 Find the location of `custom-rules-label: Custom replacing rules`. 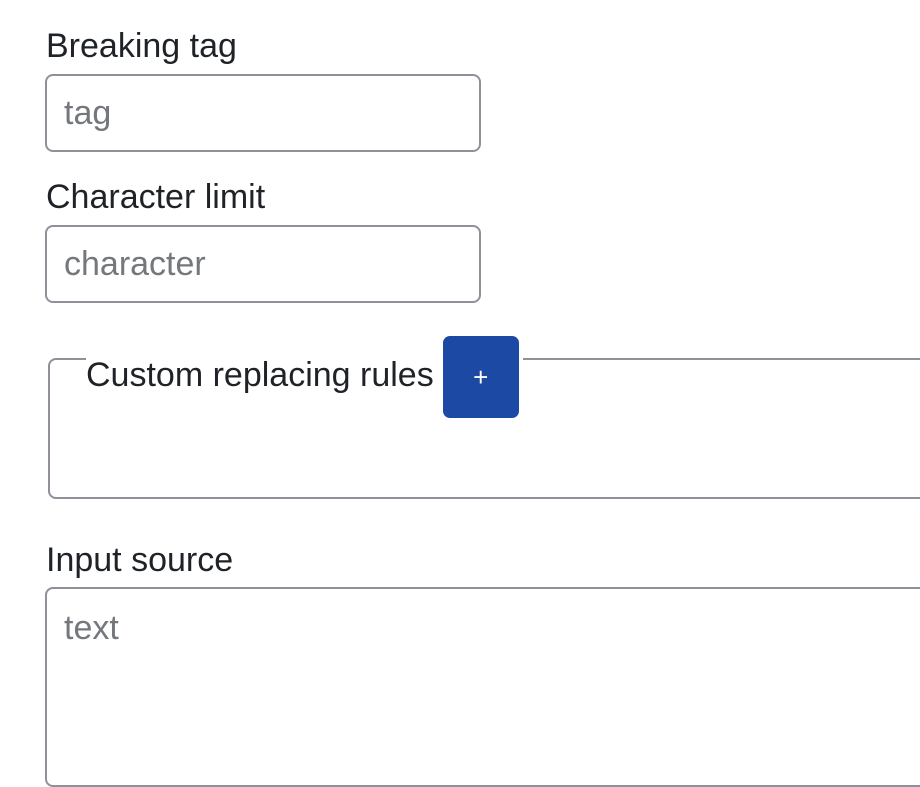

custom-rules-label: Custom replacing rules is located at coordinates (260, 375).